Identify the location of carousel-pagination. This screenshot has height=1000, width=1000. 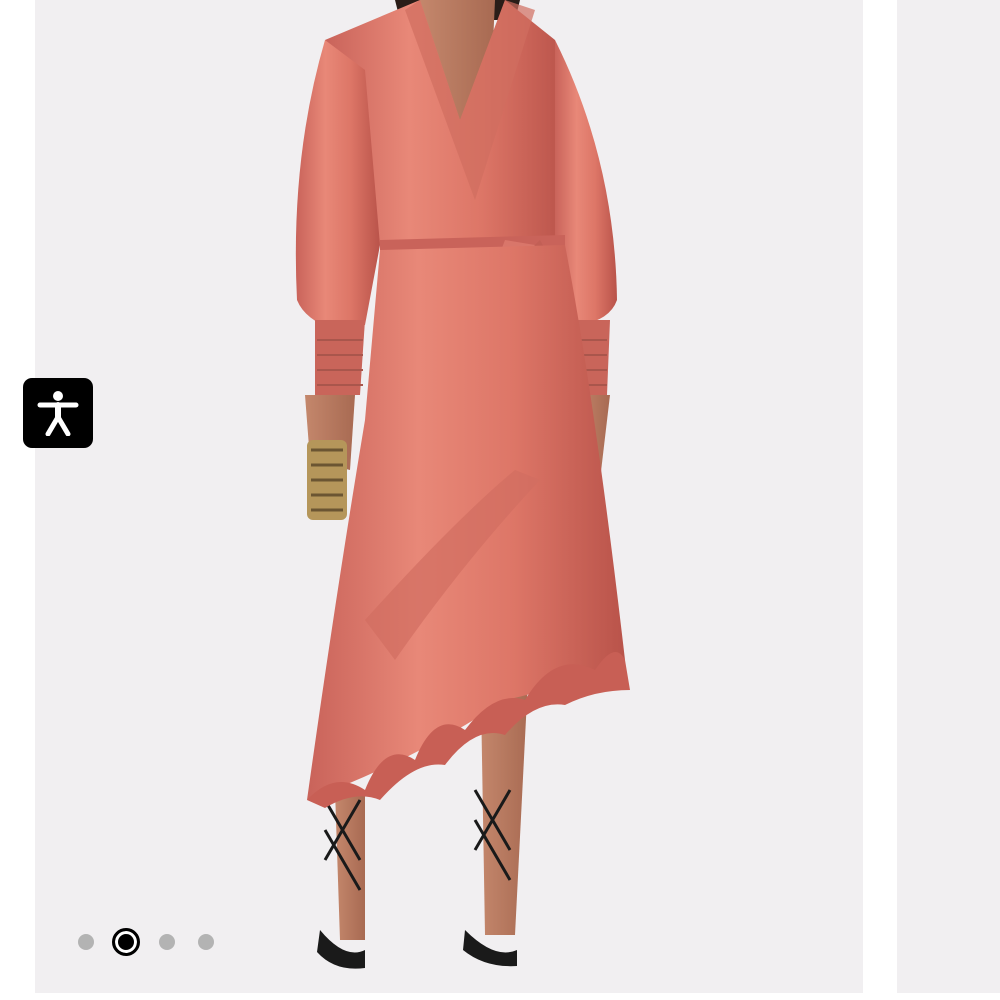
(157, 942).